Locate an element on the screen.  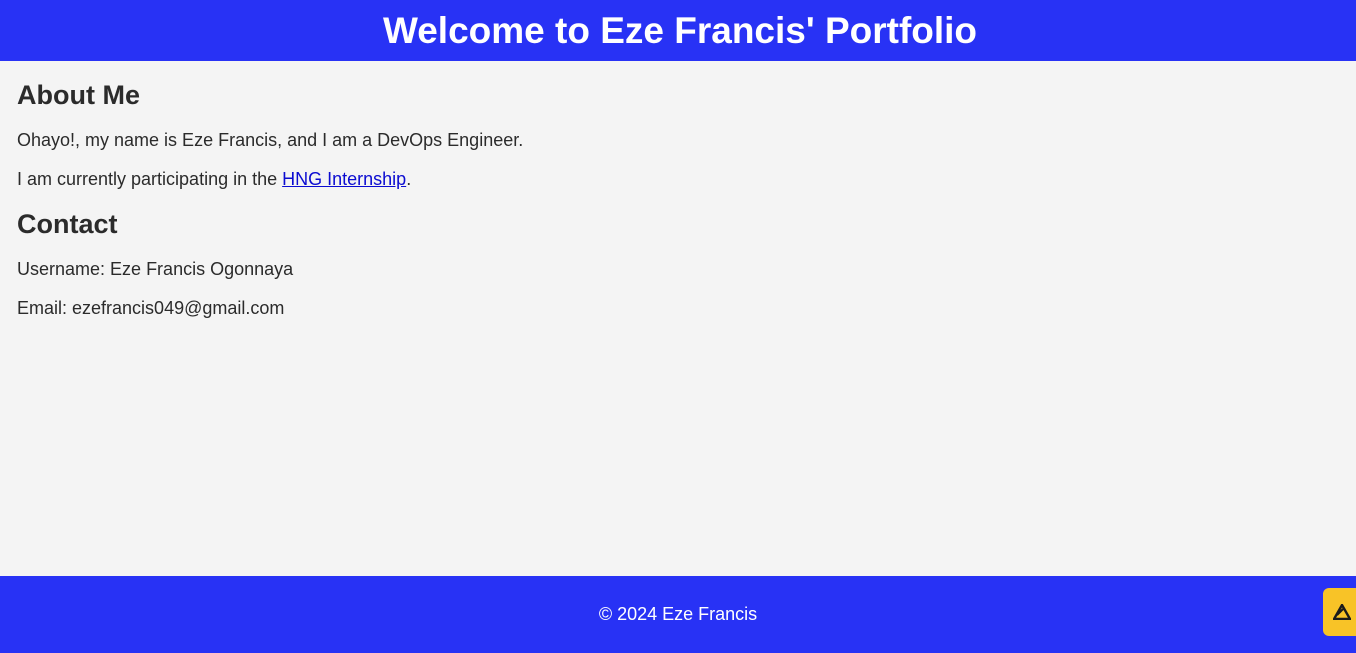
site-footer: © 2024 Eze Francis is located at coordinates (678, 614).